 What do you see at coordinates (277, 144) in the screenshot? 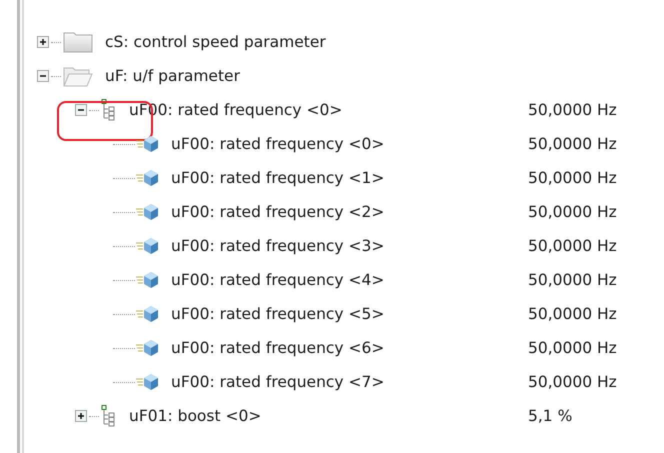
I see `tree-item-label: uF00: rated frequency <0>` at bounding box center [277, 144].